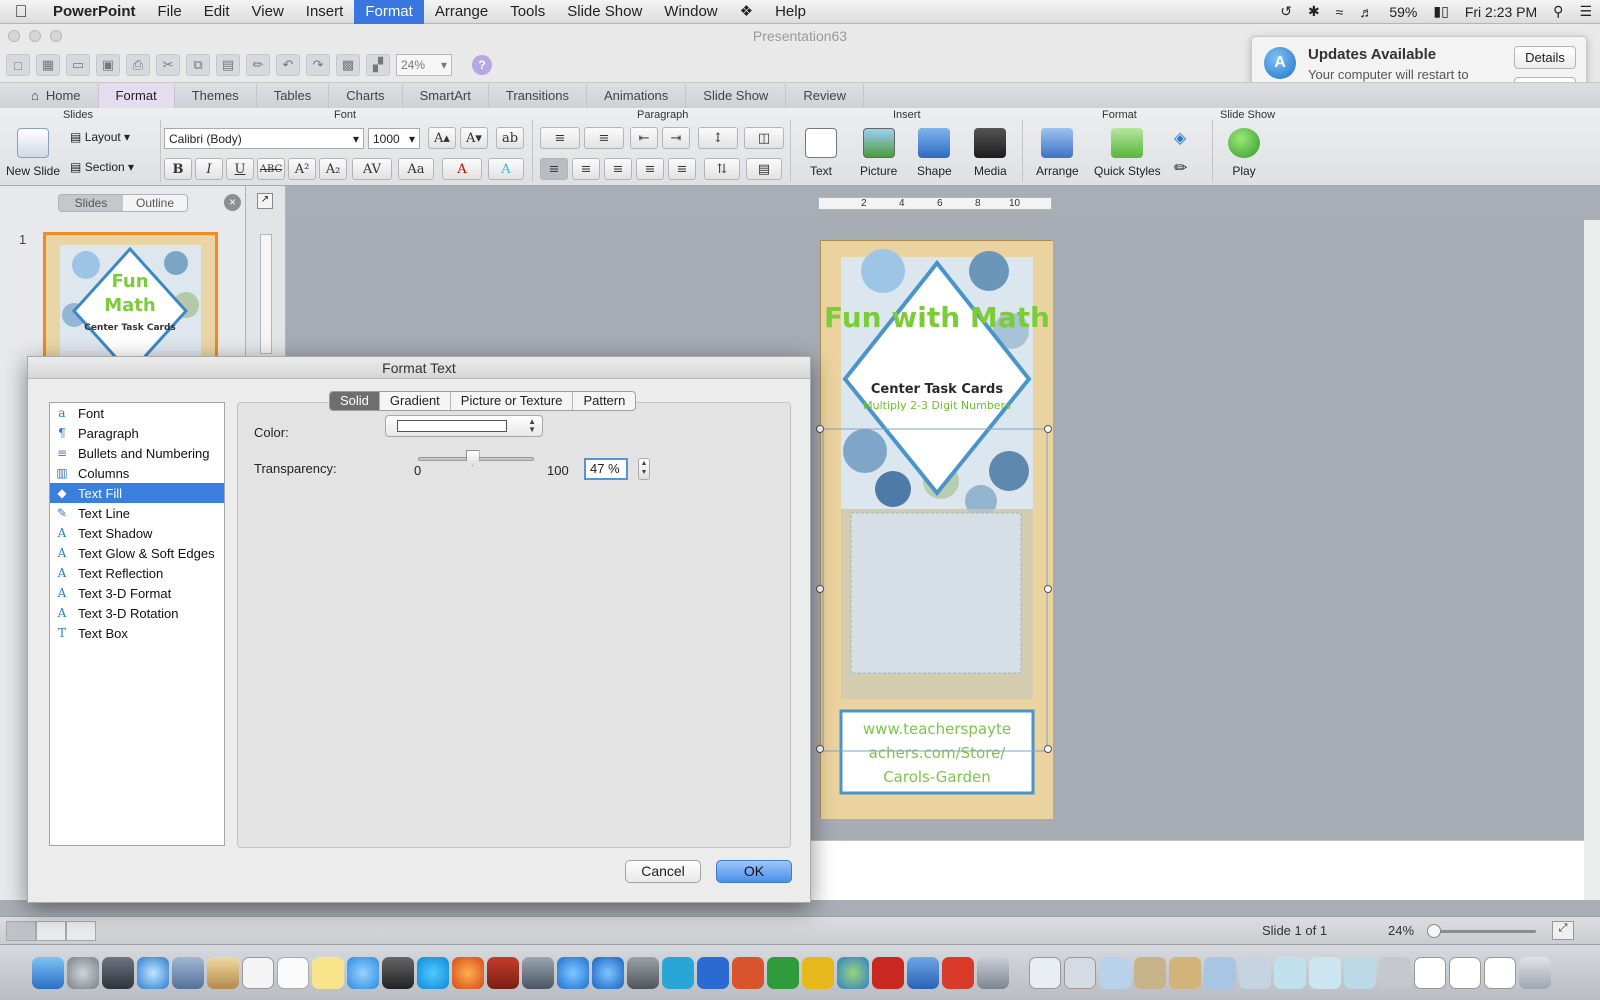  I want to click on transparency-stepper: ▲ ▼, so click(644, 469).